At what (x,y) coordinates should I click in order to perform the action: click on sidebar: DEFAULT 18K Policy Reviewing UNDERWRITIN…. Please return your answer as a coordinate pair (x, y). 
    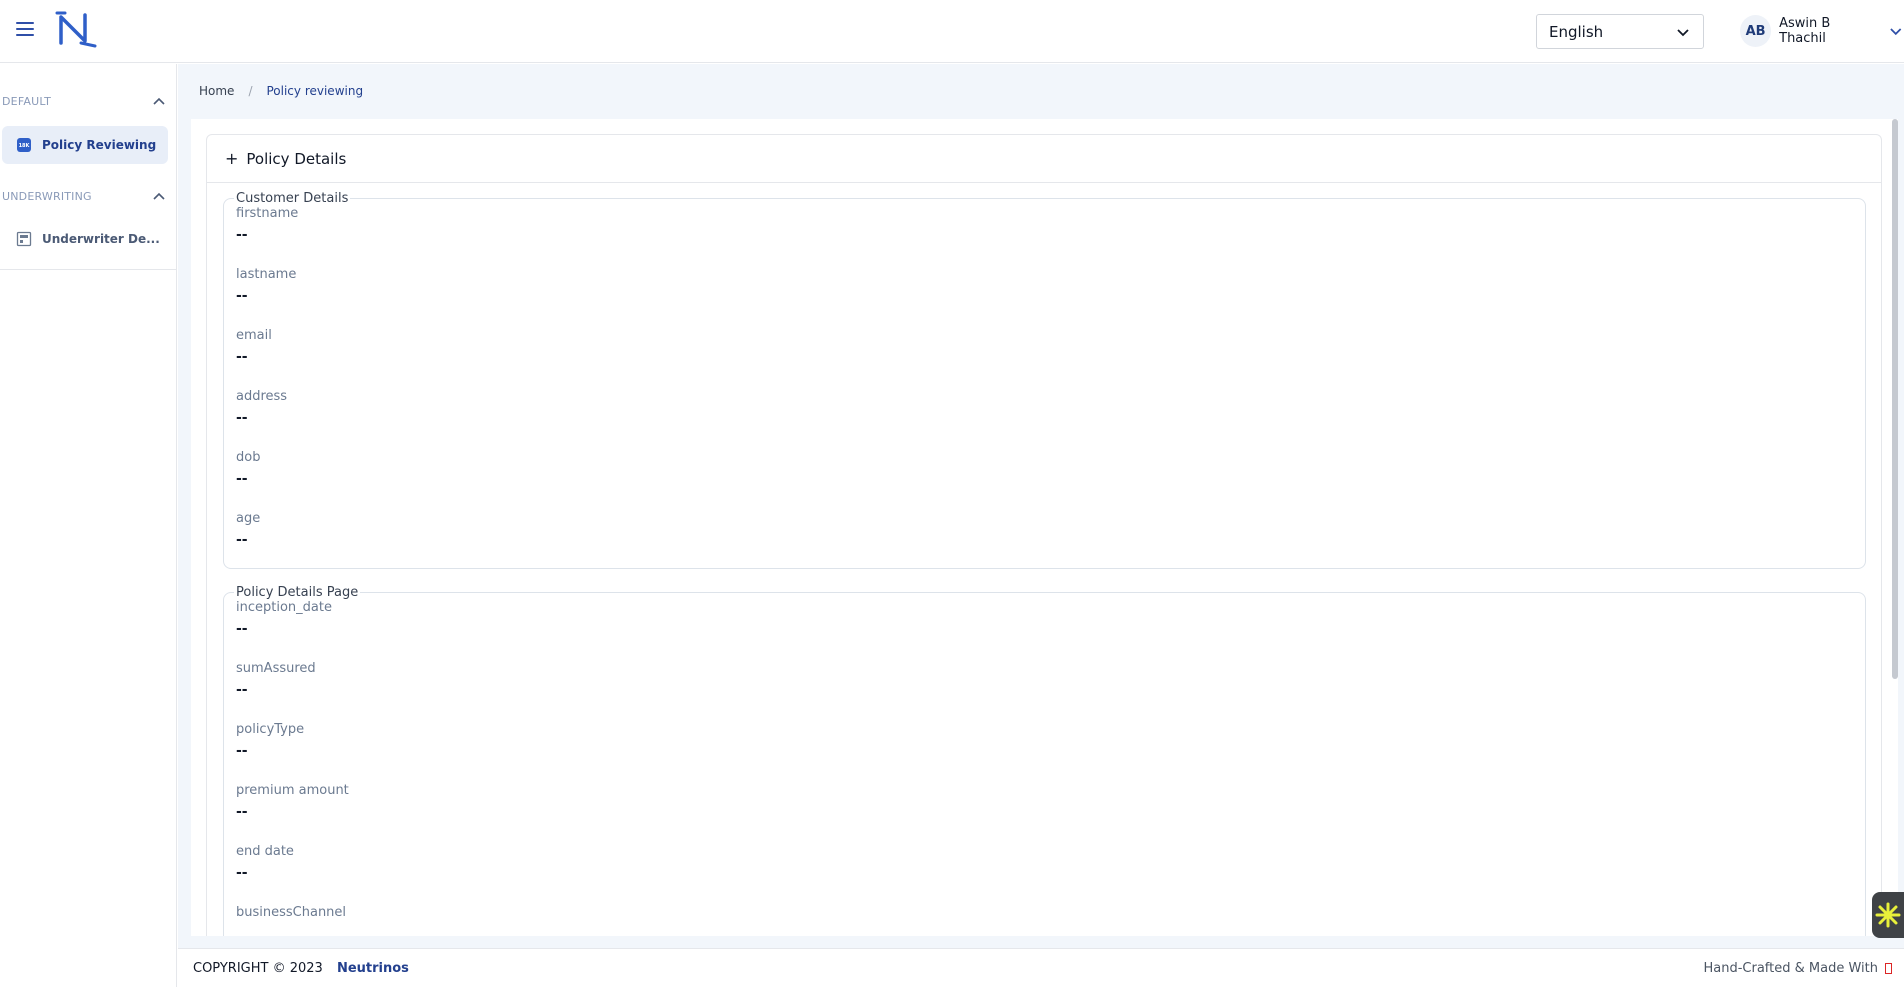
    Looking at the image, I should click on (88, 525).